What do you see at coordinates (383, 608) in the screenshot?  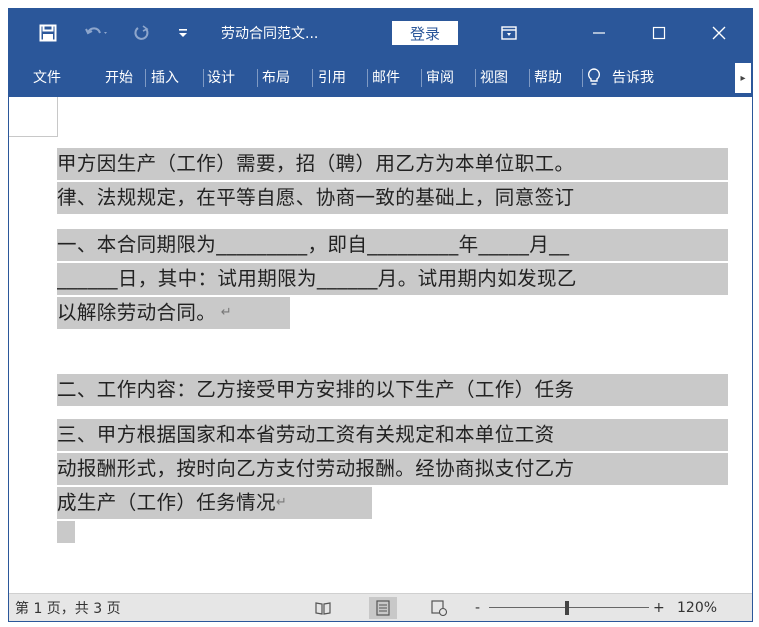 I see `print-layout-icon` at bounding box center [383, 608].